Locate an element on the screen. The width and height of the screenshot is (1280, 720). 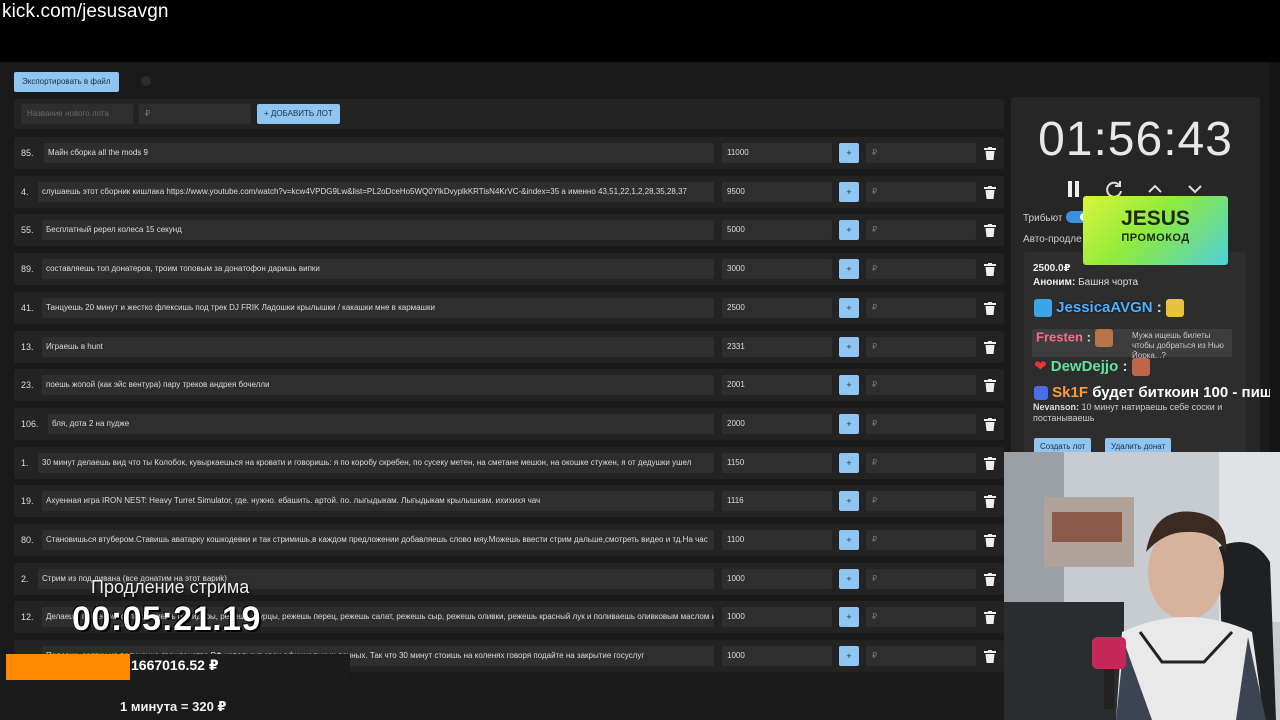
donation-author: Аноним: Башня чорта is located at coordinates (1086, 282).